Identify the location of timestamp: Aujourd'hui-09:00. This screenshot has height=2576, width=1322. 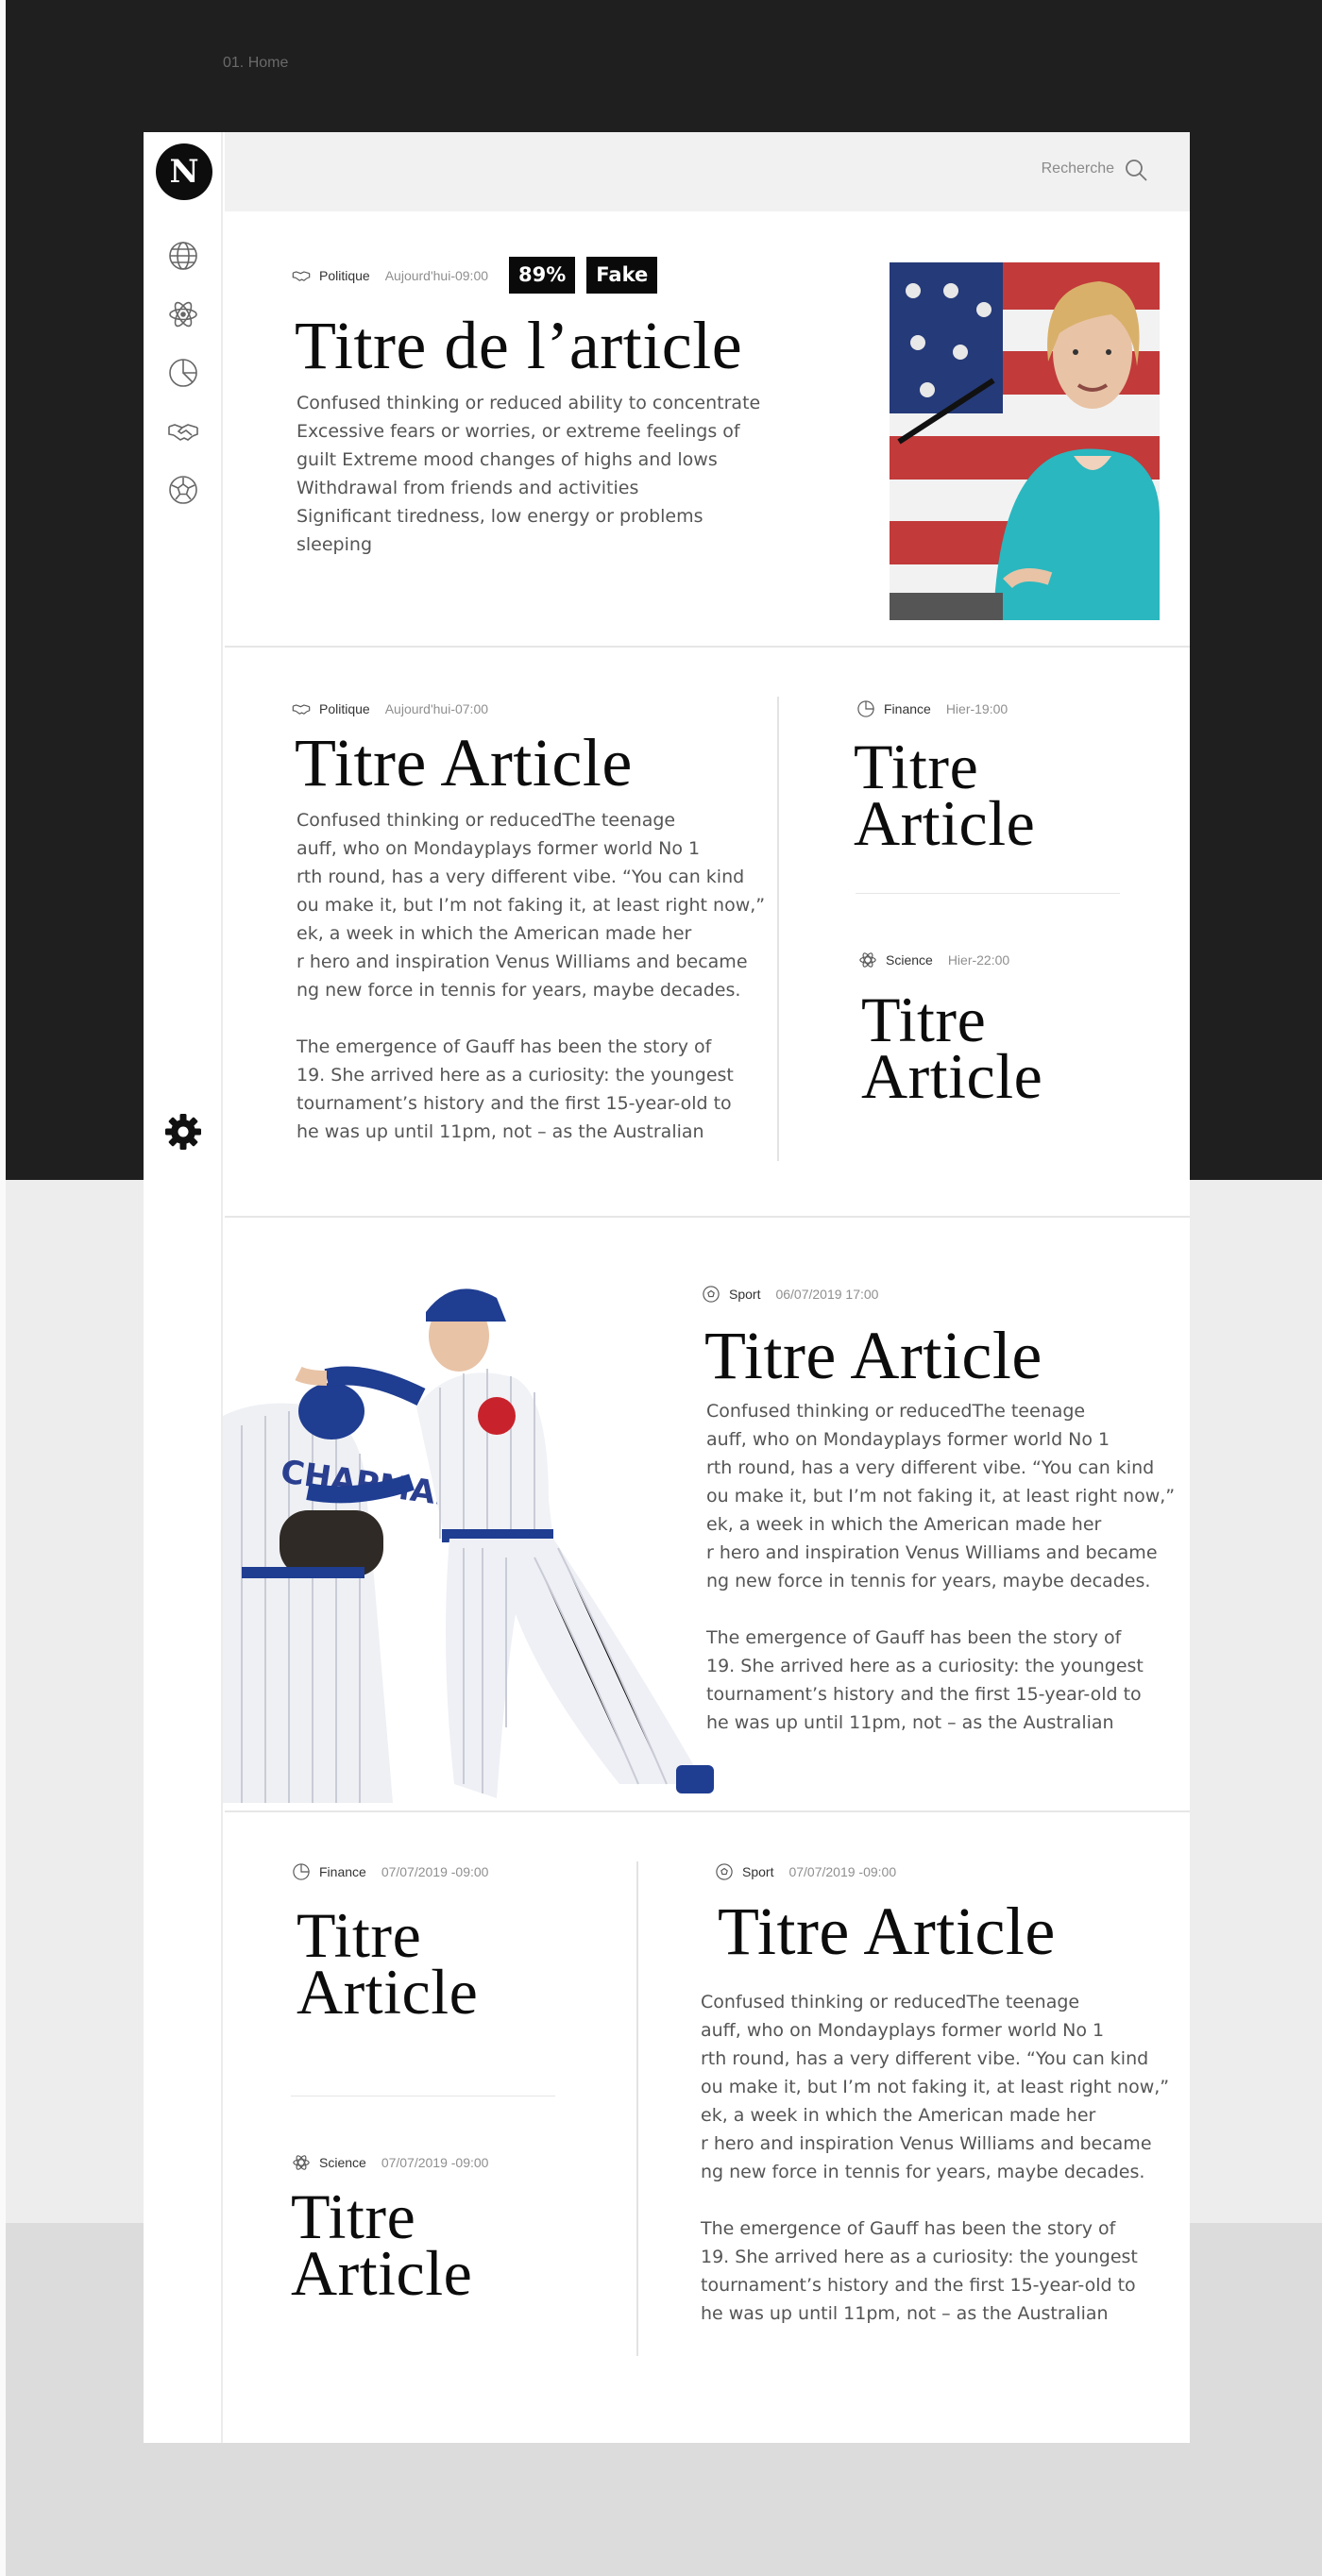
(436, 275).